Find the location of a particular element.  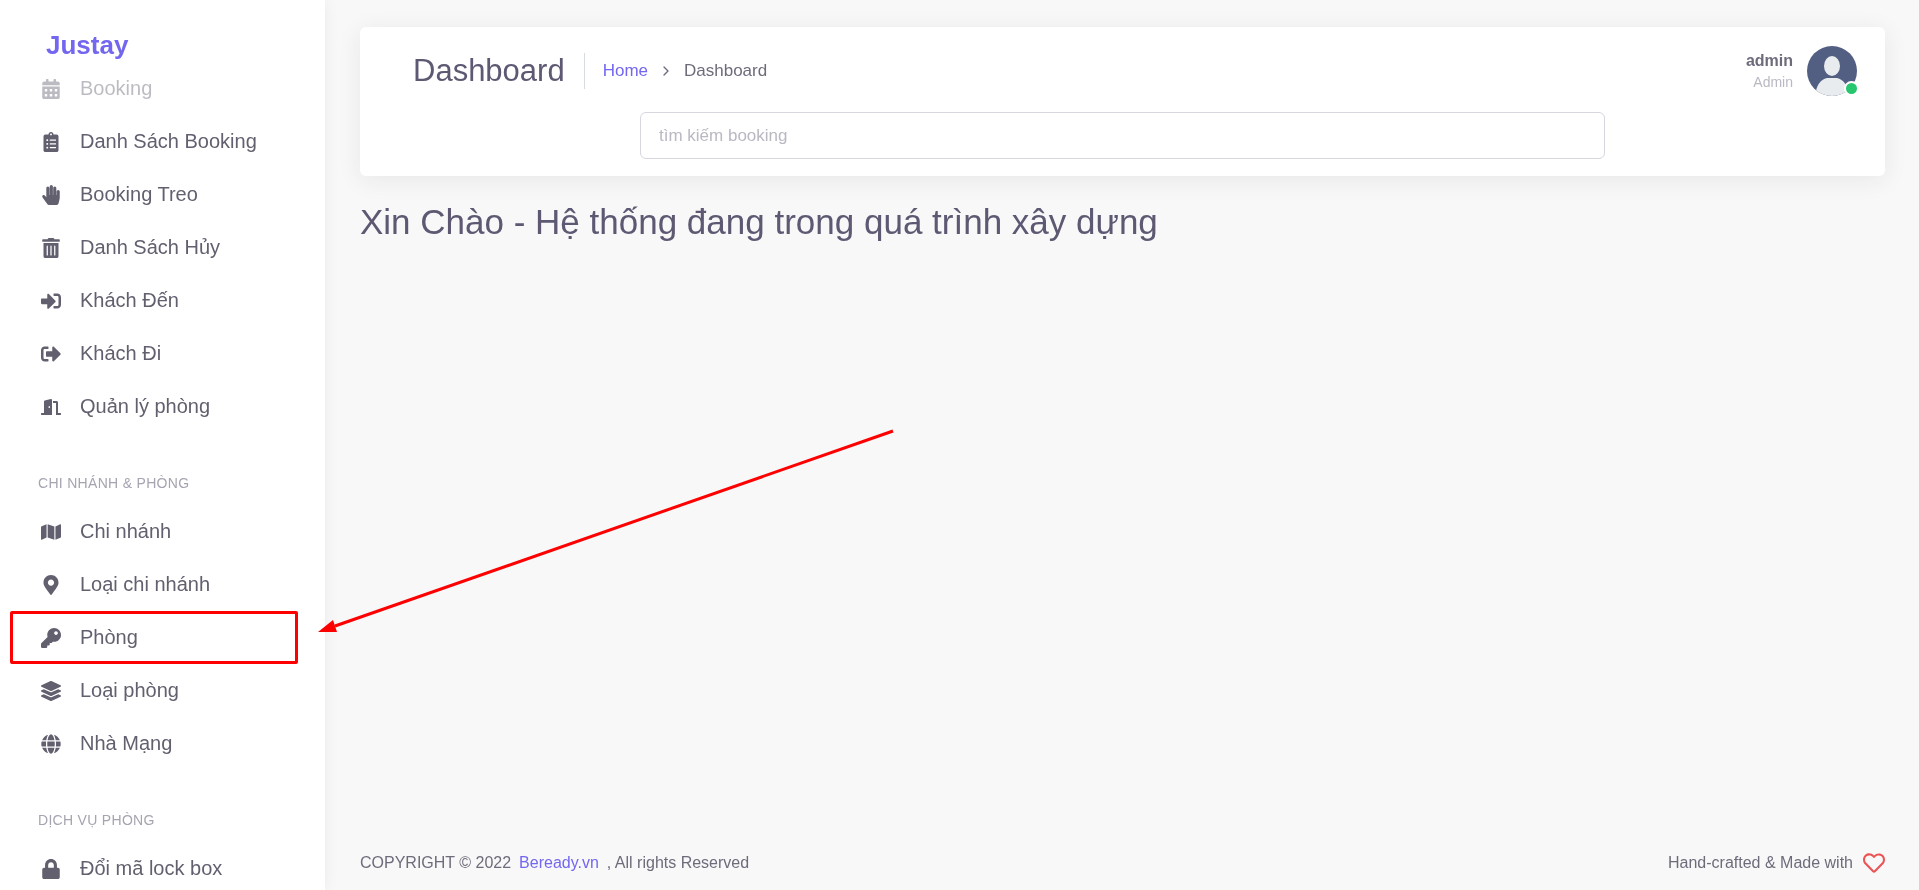

sidebar-item: Chi nhánh is located at coordinates (154, 531).